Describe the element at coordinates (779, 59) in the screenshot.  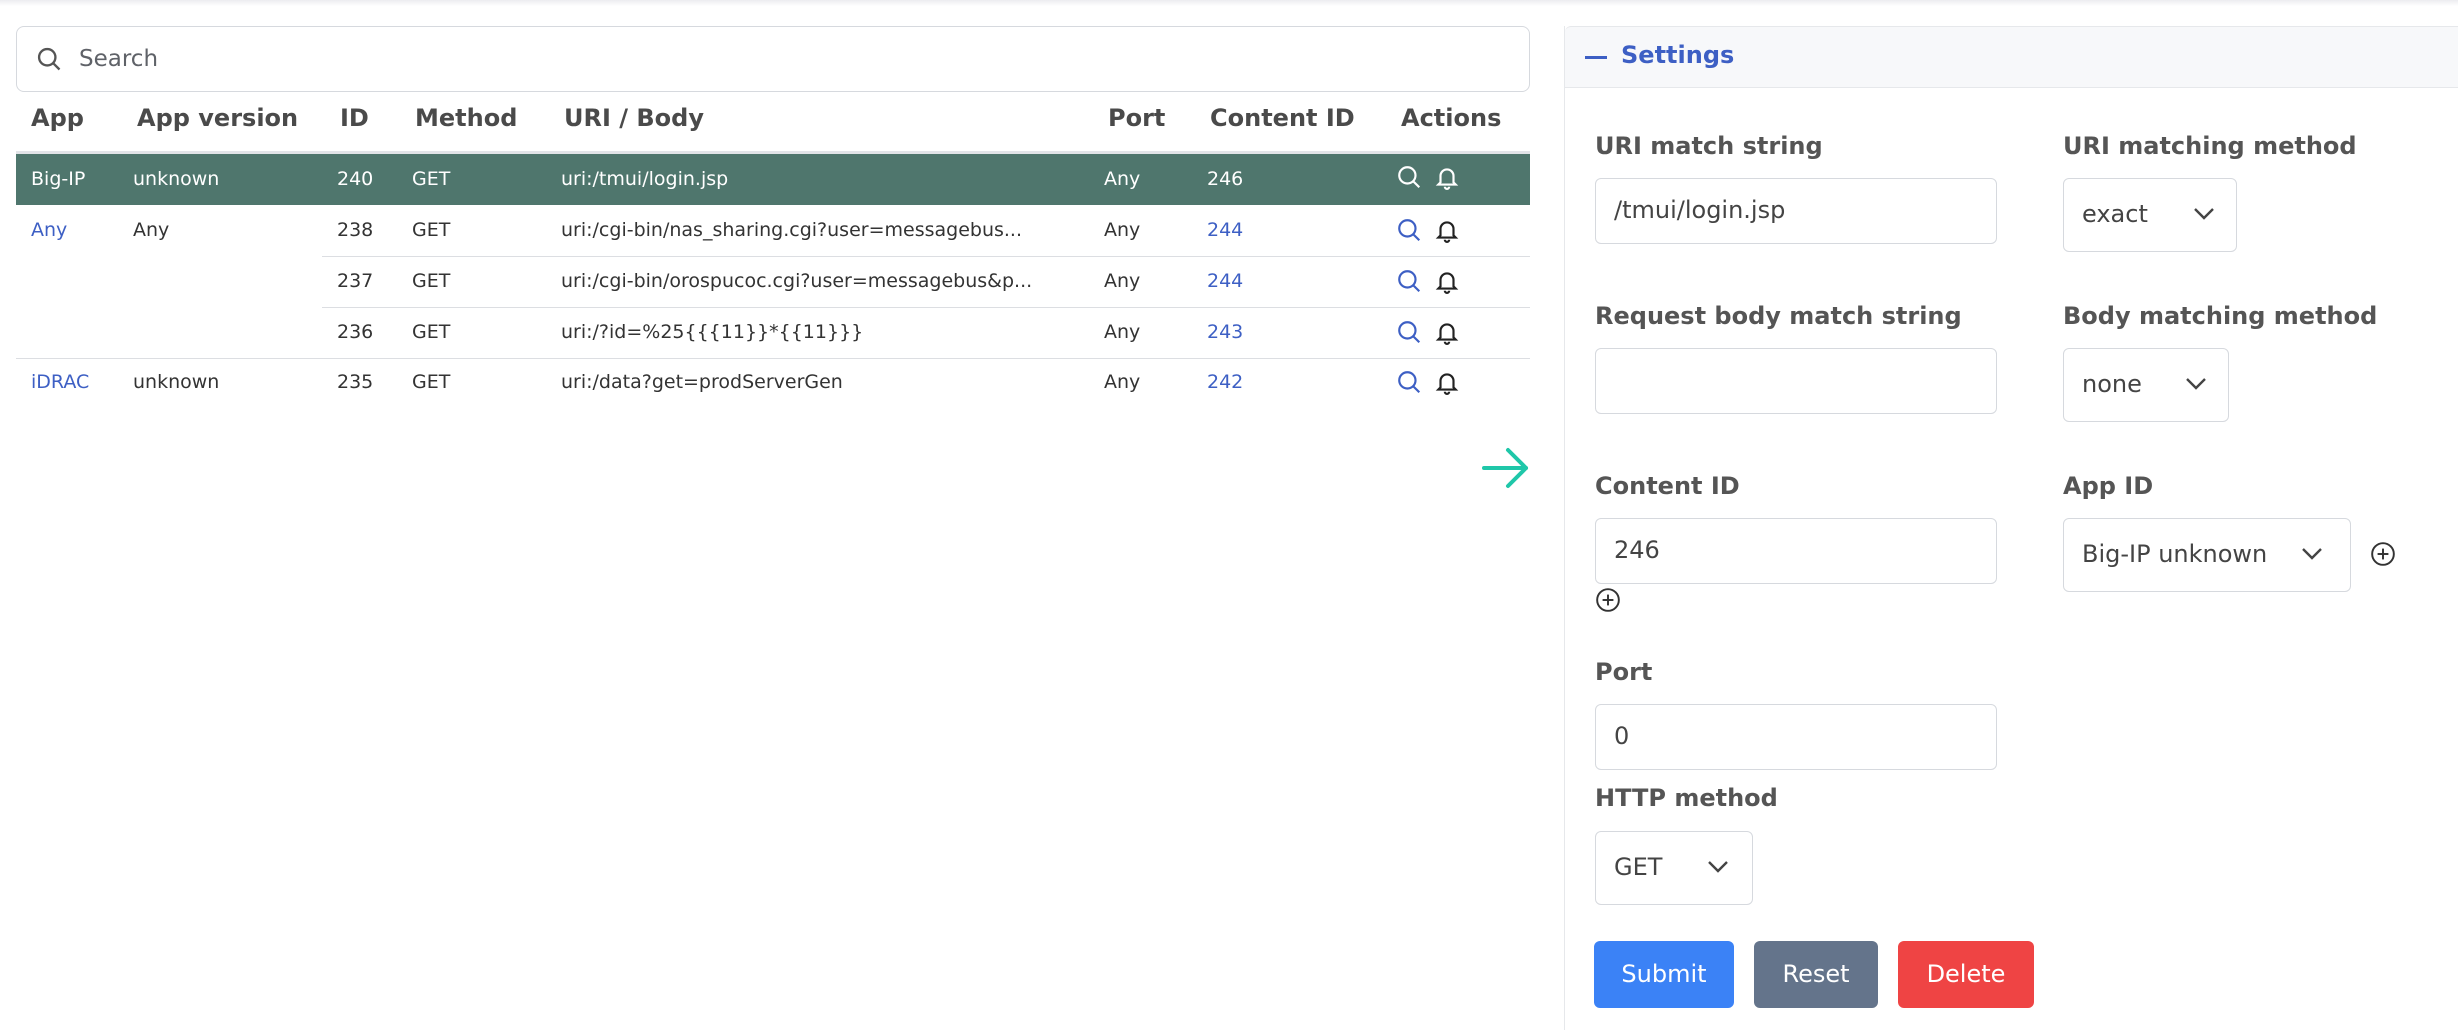
I see `search-input` at that location.